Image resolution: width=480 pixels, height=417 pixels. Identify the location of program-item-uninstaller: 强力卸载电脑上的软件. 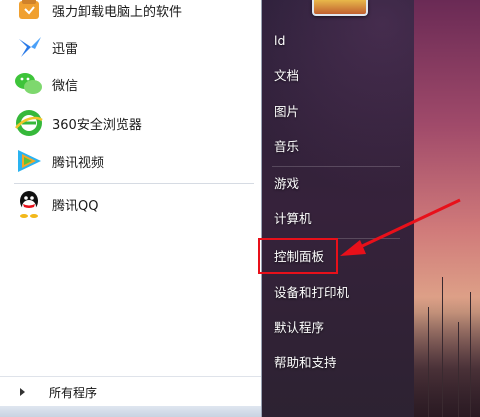
(132, 14).